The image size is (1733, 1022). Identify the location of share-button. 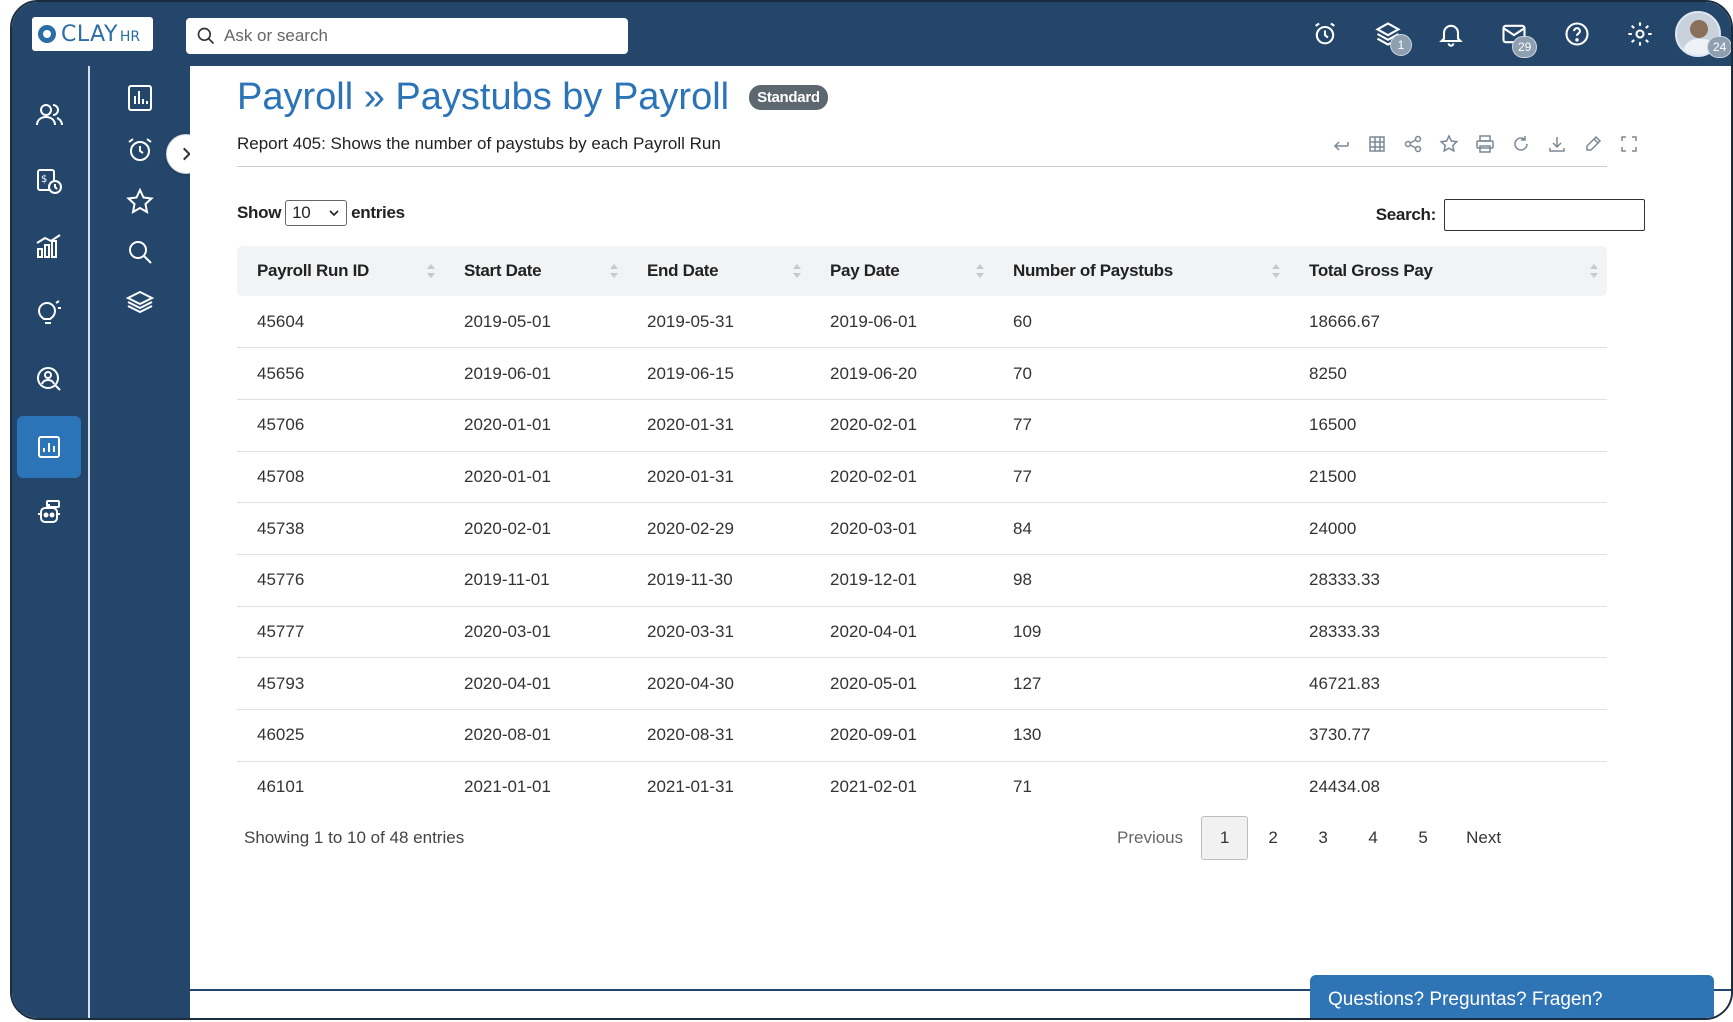
(1413, 144).